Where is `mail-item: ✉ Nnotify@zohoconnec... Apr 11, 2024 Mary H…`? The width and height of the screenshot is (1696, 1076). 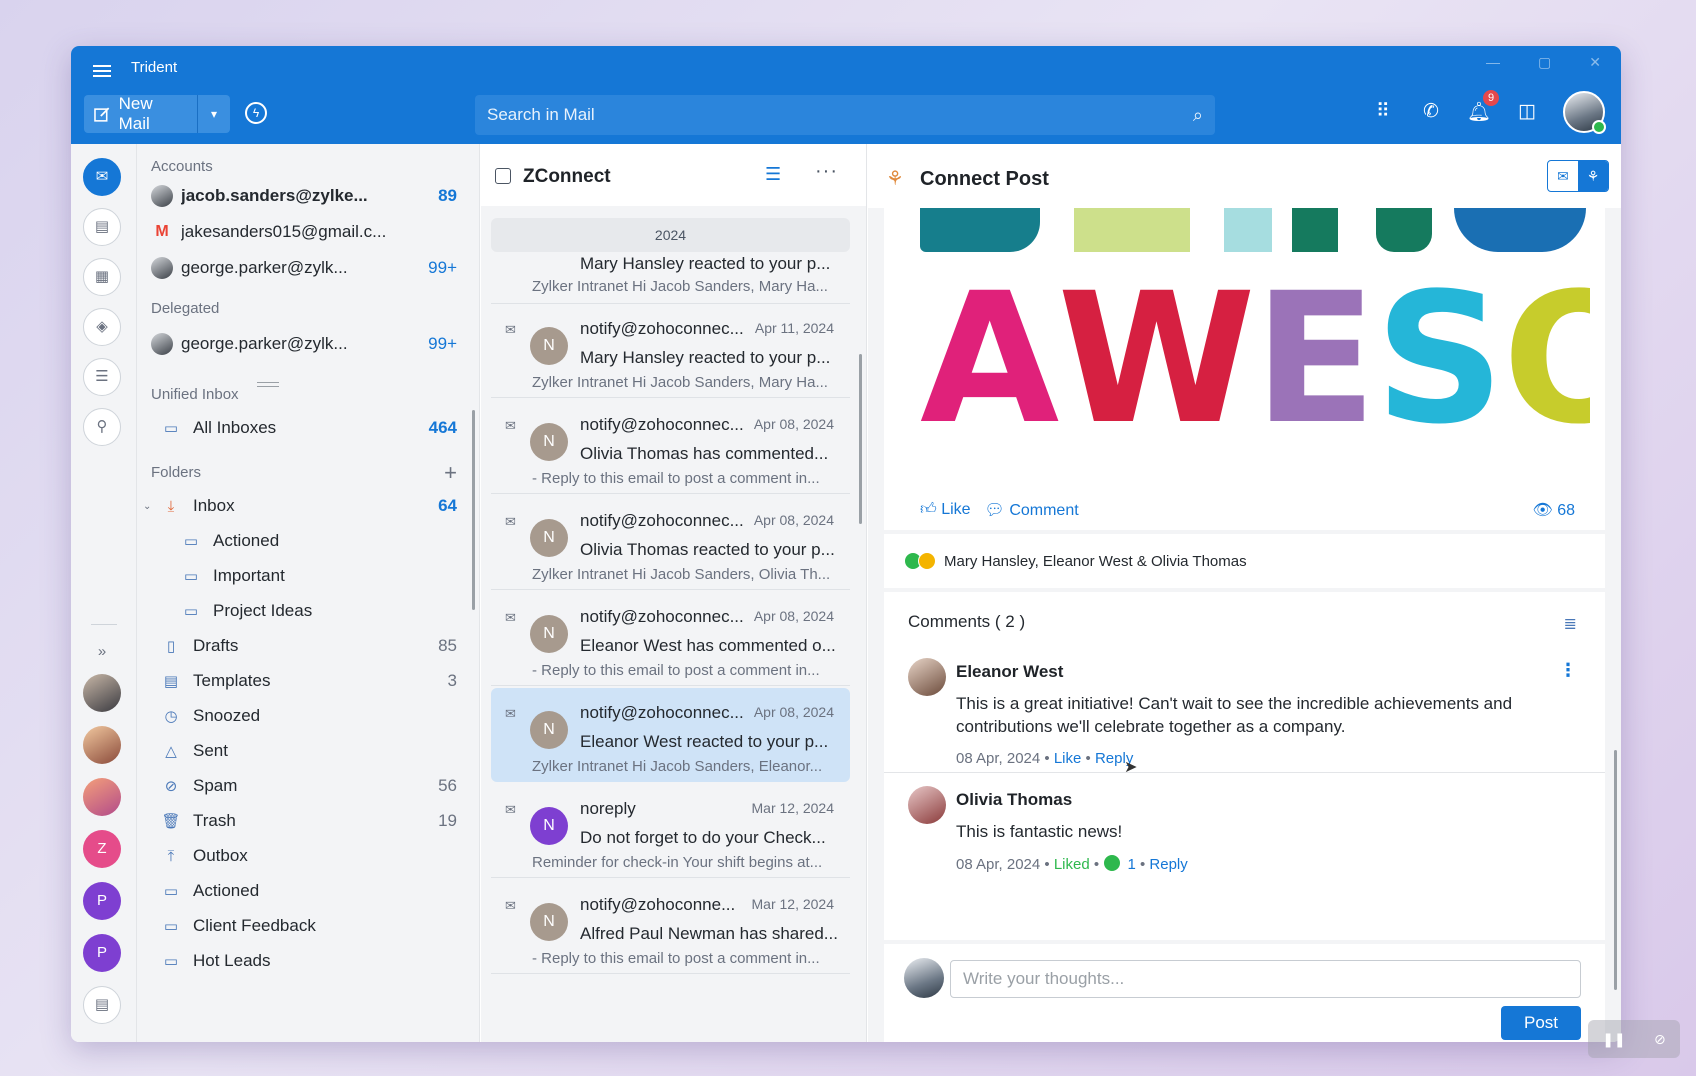
mail-item: ✉ Nnotify@zohoconnec... Apr 11, 2024 Mary H… is located at coordinates (670, 351).